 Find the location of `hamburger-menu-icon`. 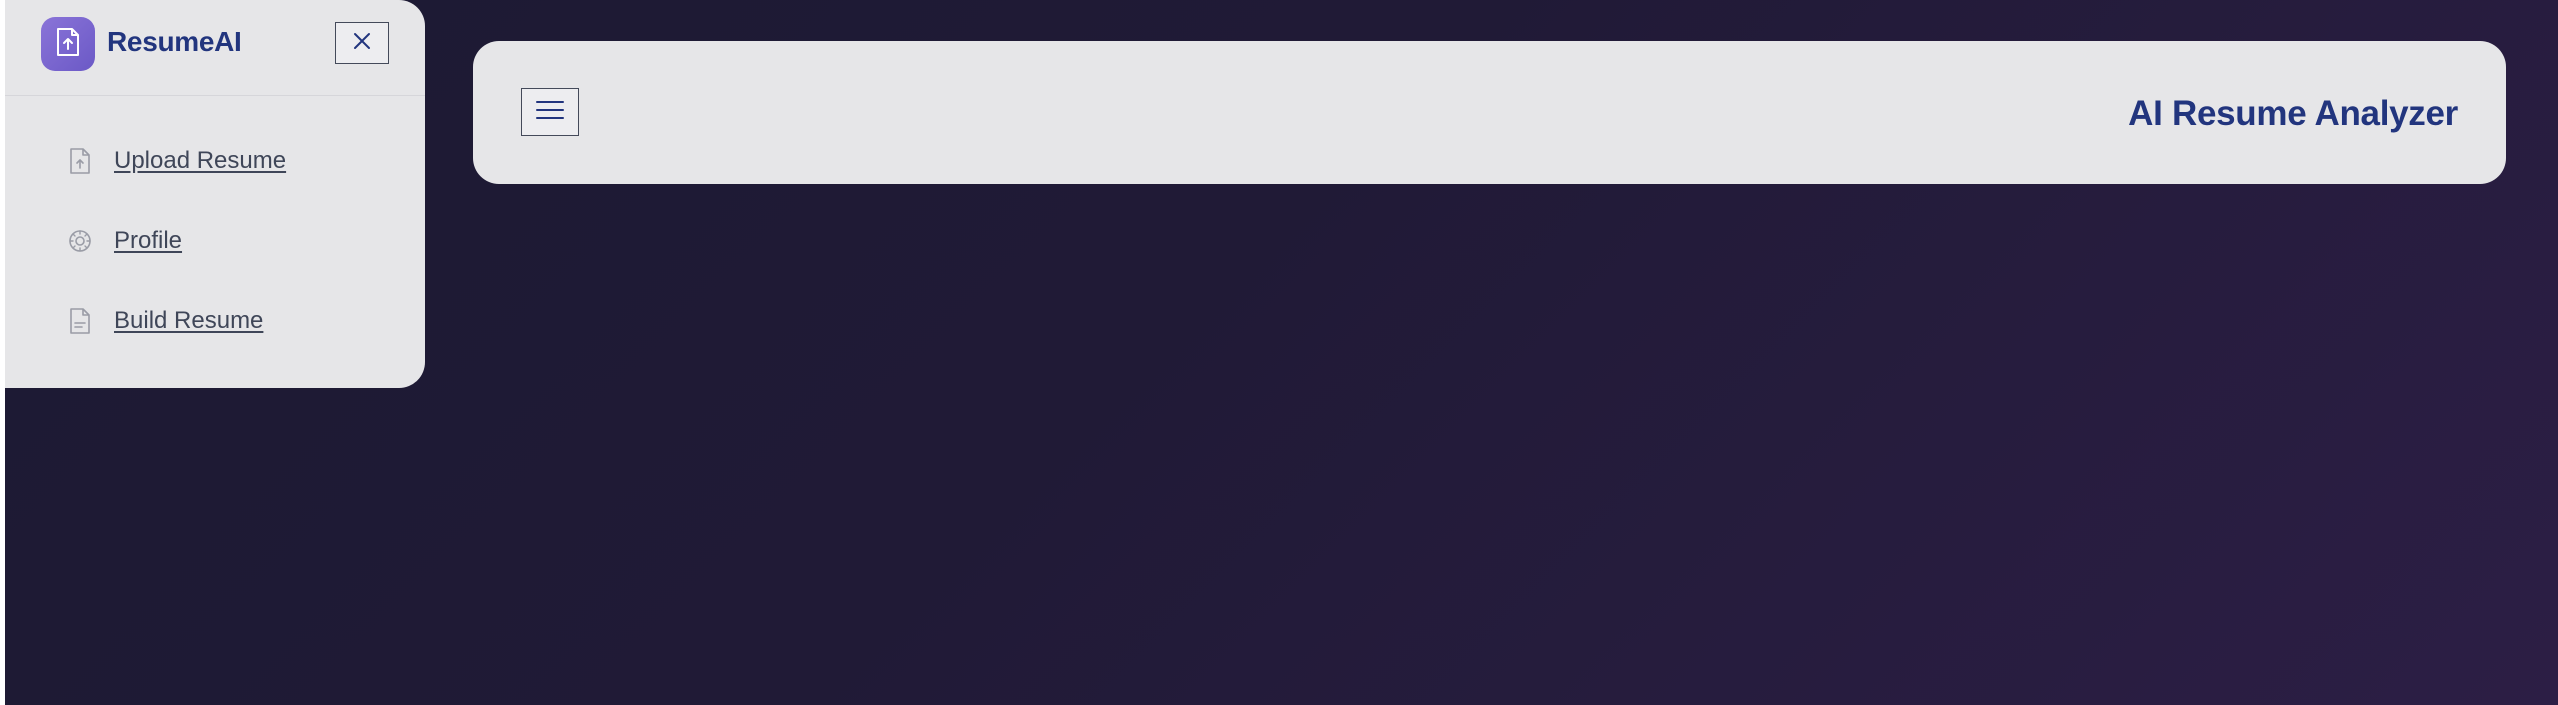

hamburger-menu-icon is located at coordinates (550, 112).